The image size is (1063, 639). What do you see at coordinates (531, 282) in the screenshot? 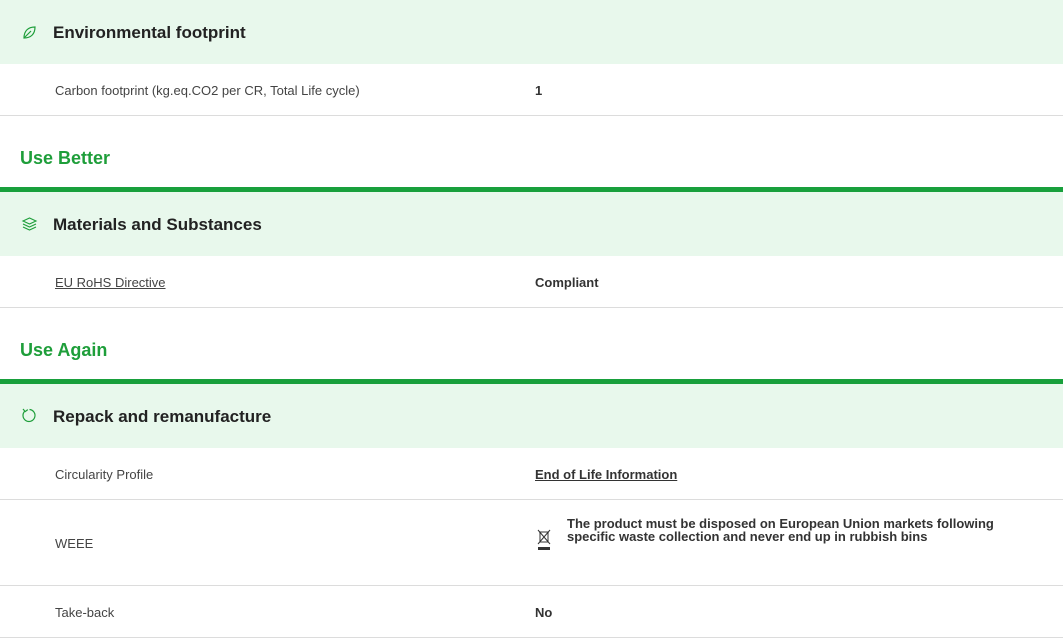
I see `table-row: EU RoHS Directive Compliant` at bounding box center [531, 282].